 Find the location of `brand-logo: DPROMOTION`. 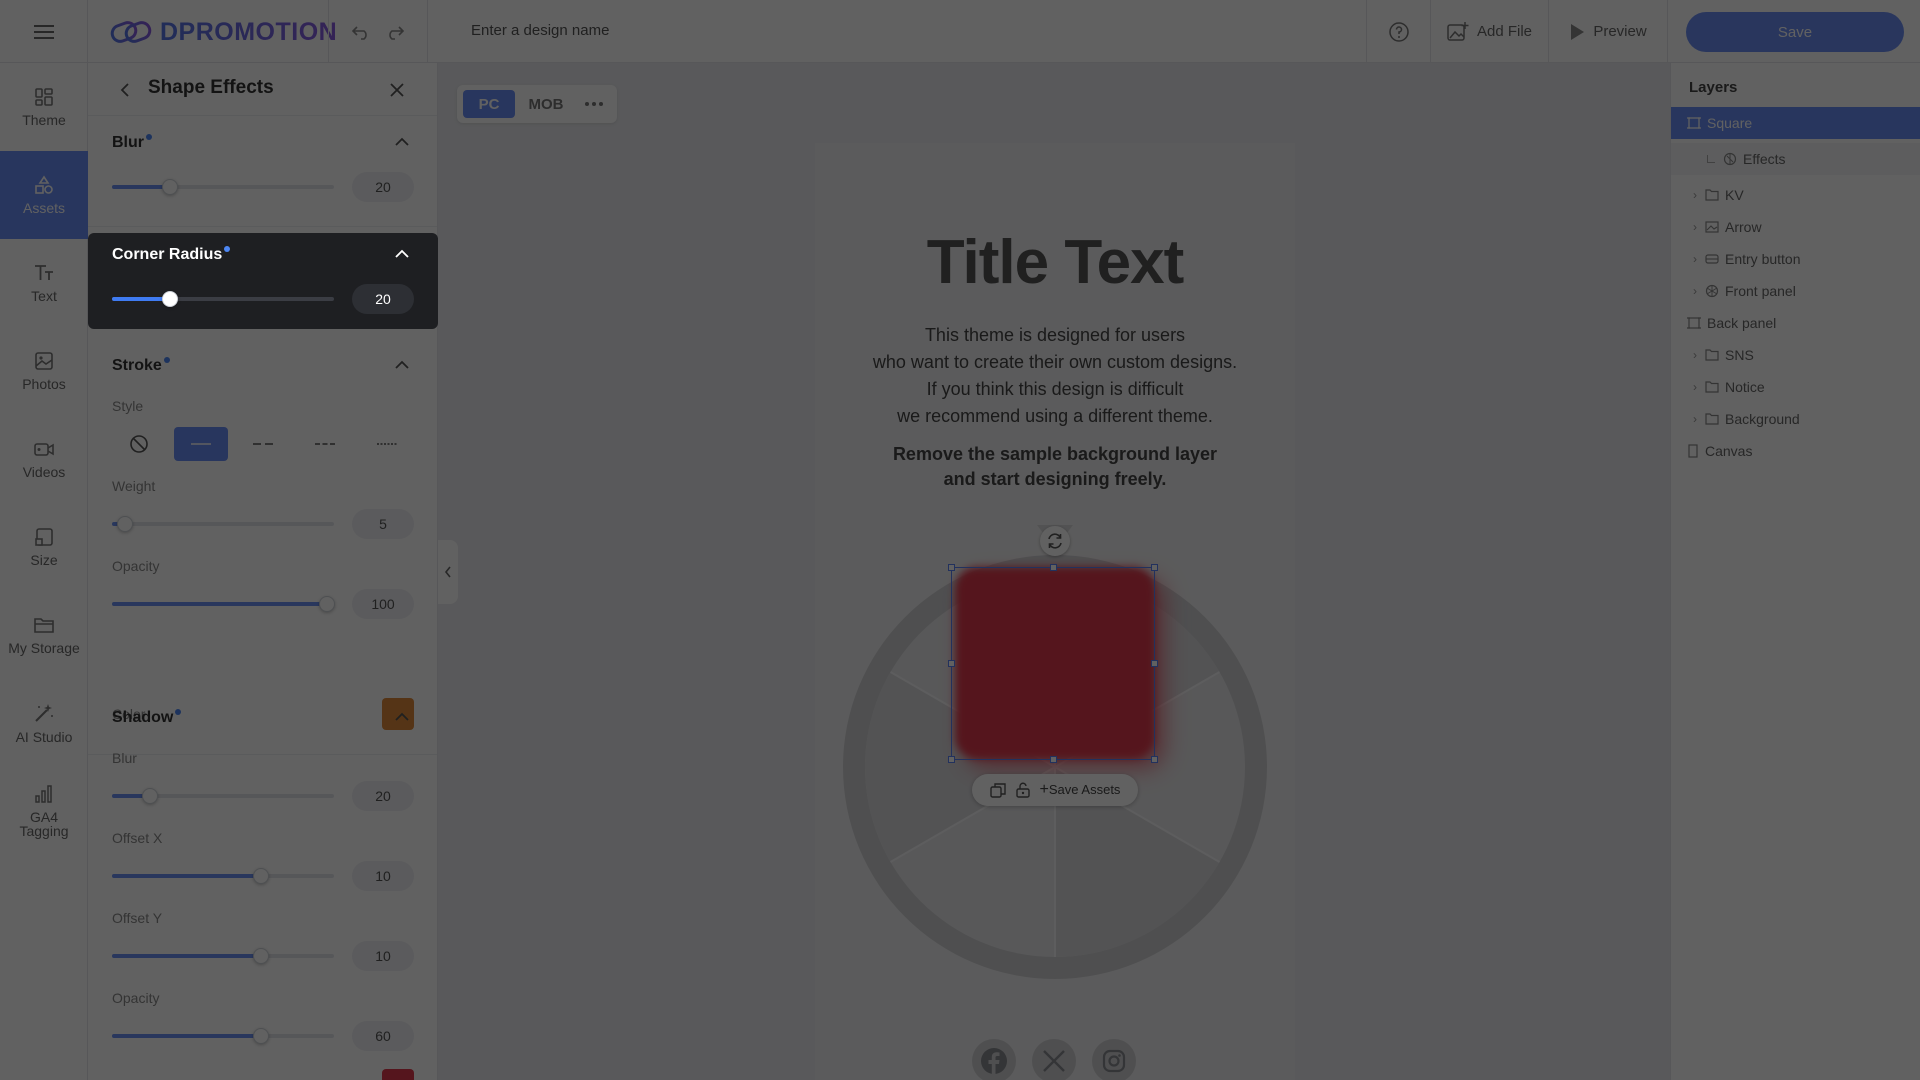

brand-logo: DPROMOTION is located at coordinates (223, 32).